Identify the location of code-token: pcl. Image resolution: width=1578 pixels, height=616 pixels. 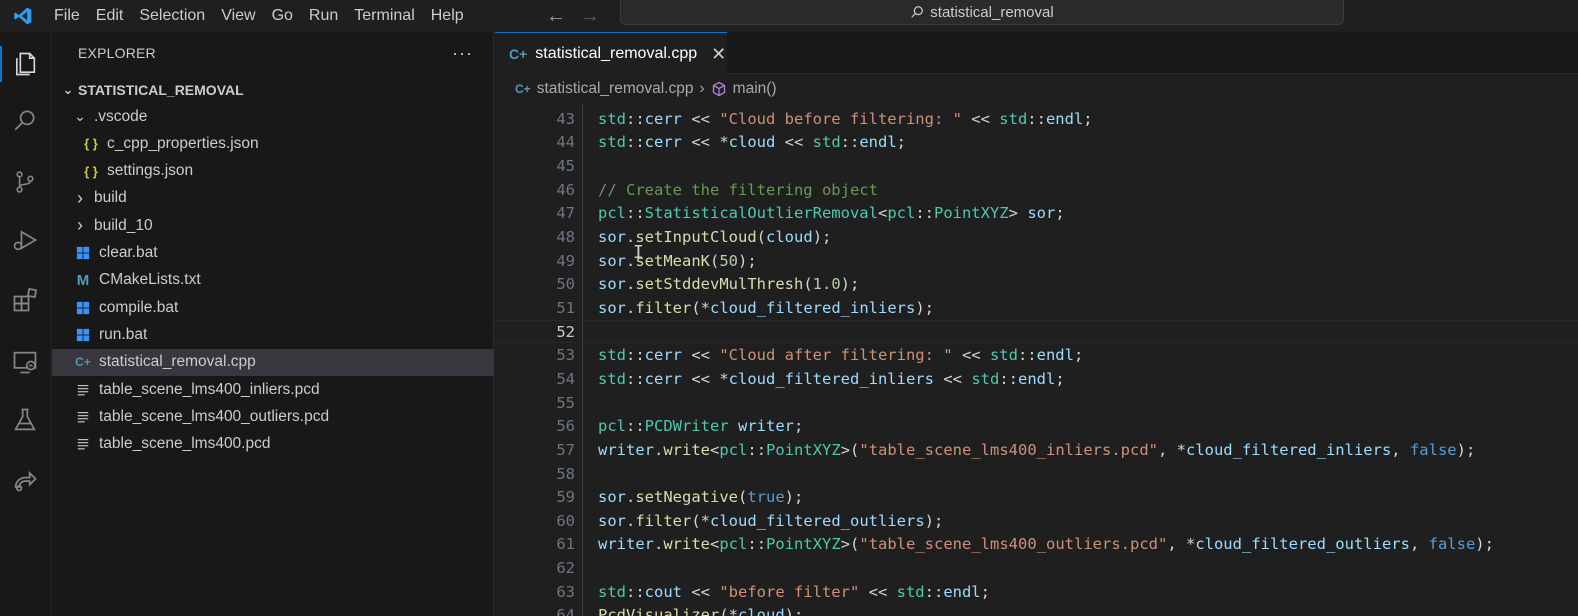
(733, 544).